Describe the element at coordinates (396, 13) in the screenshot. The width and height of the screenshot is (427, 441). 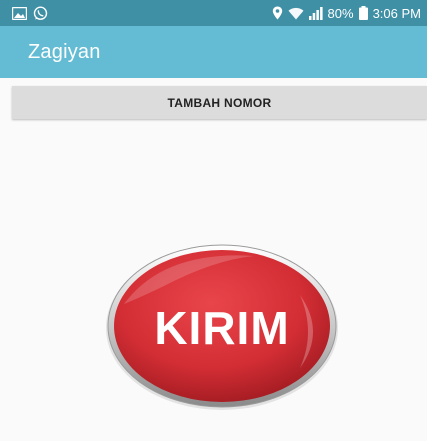
I see `clock: 3:06 PM` at that location.